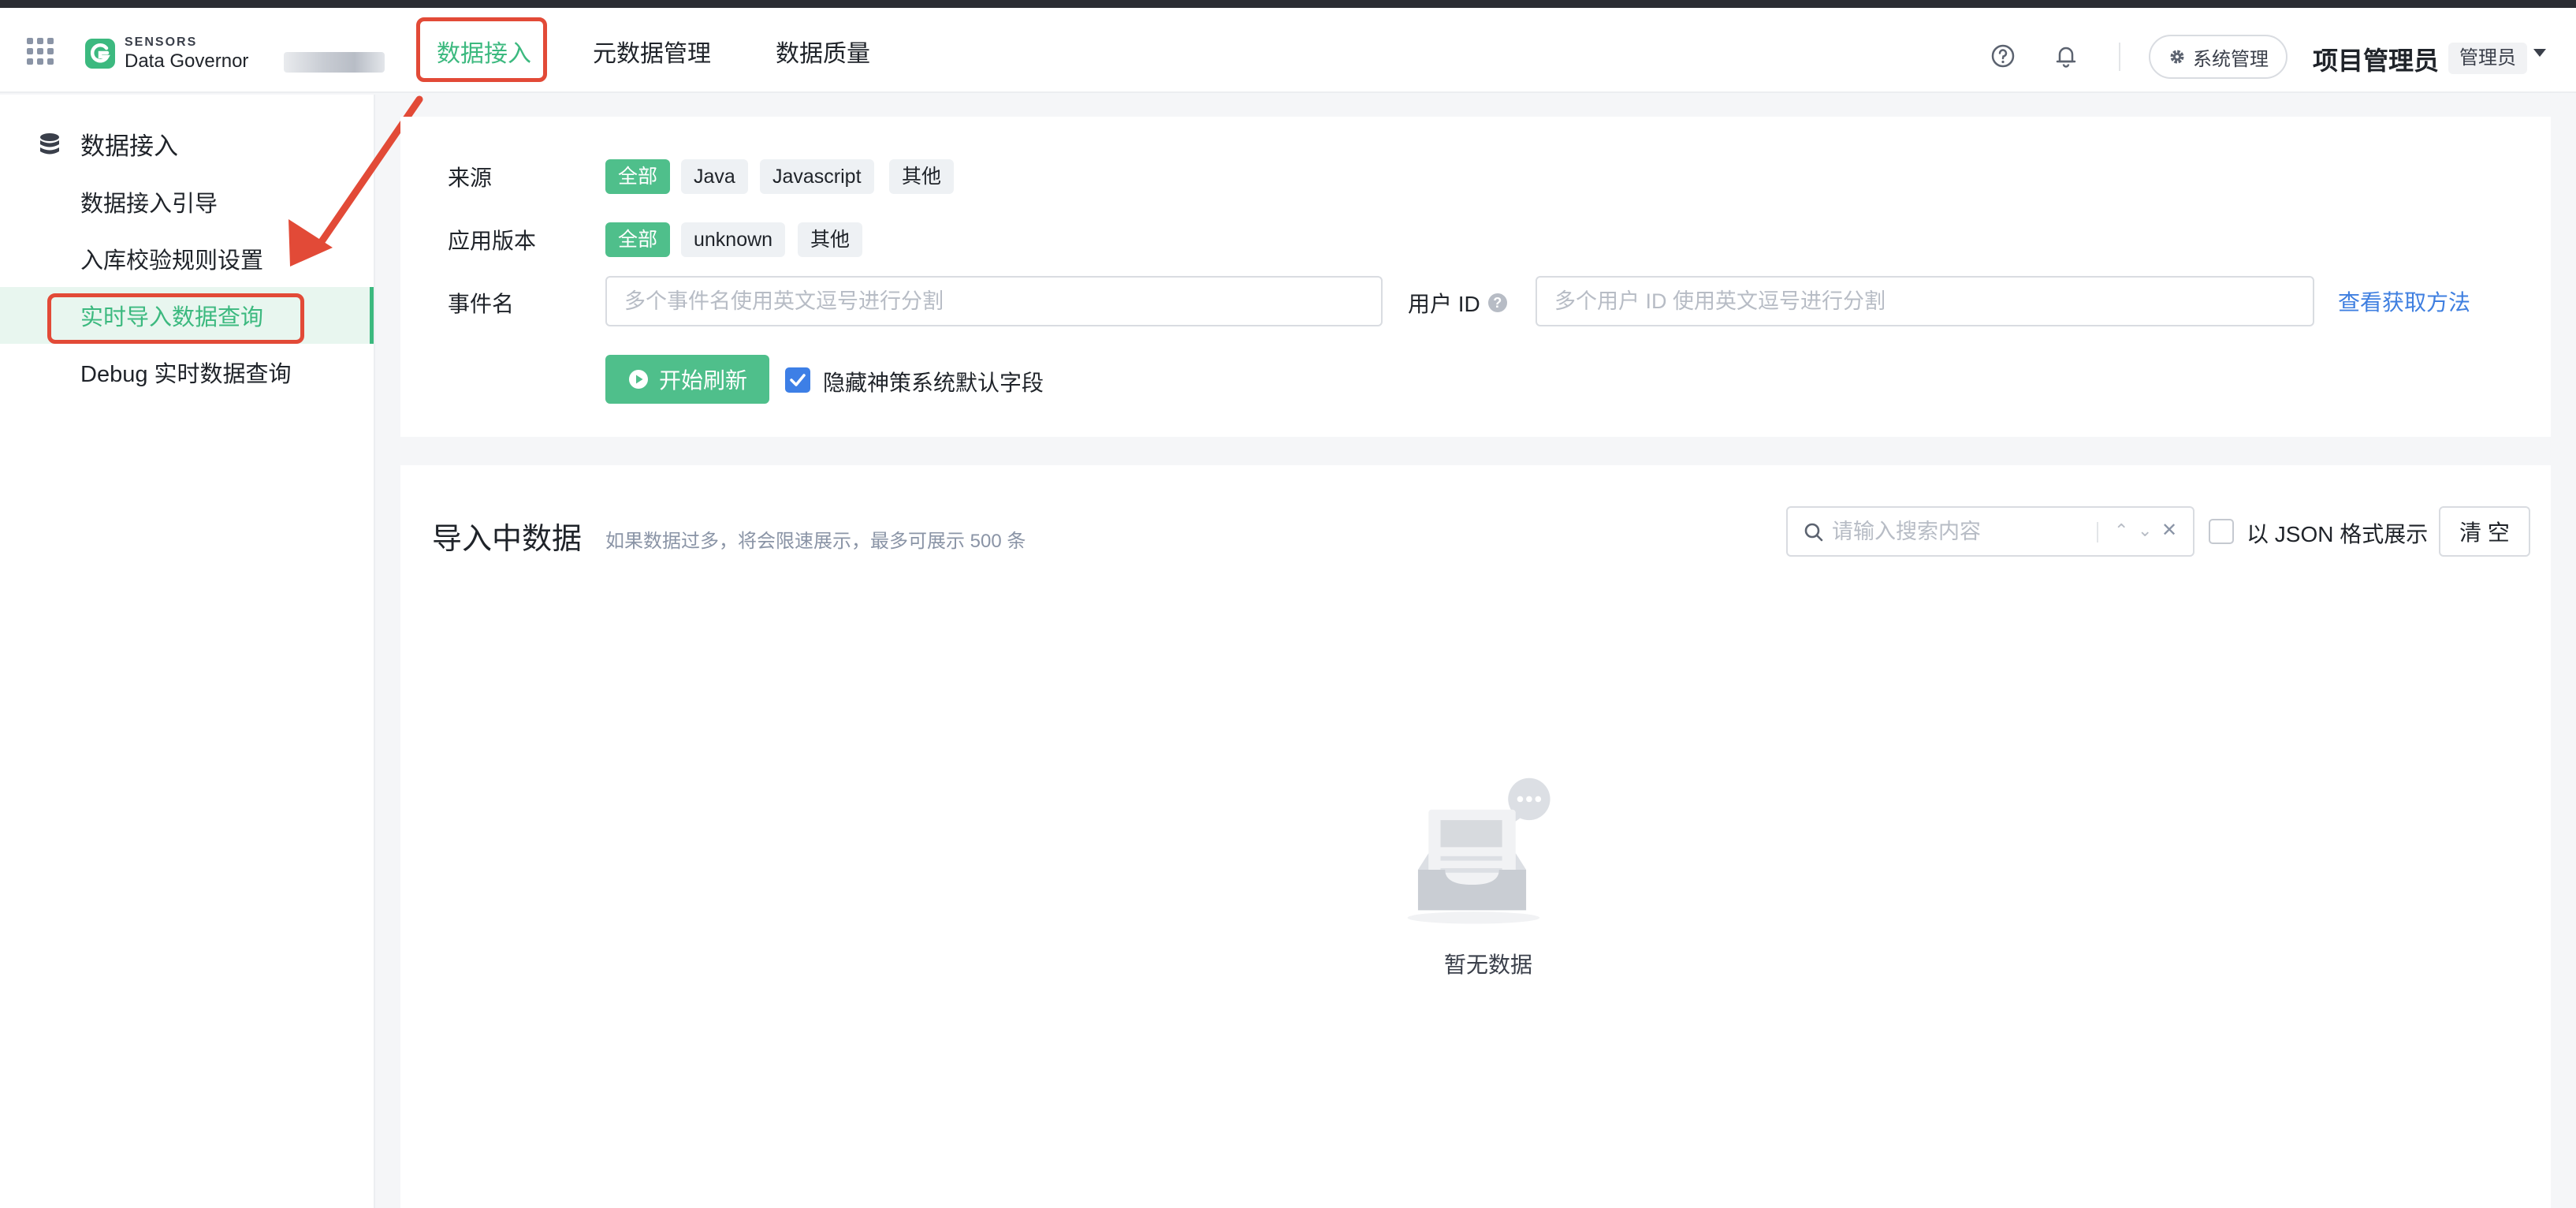  I want to click on source-label: 来源, so click(470, 178).